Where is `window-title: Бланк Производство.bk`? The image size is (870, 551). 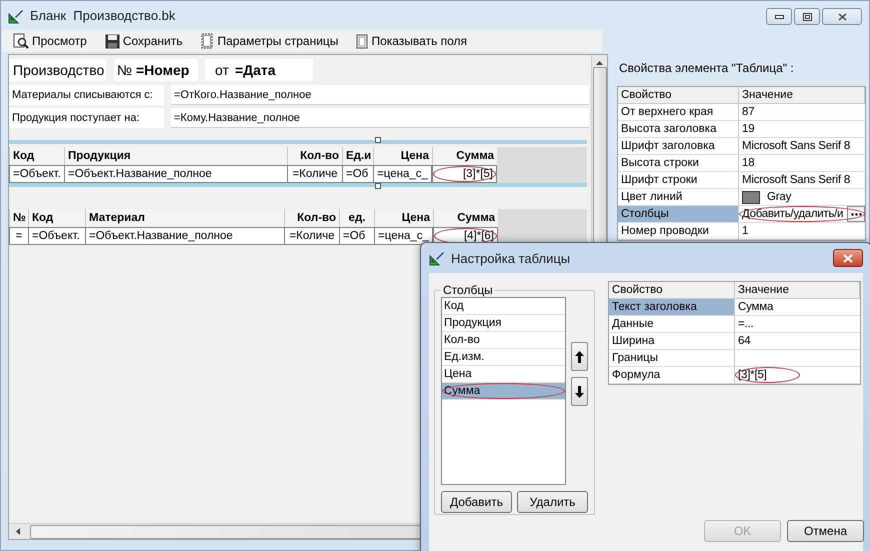
window-title: Бланк Производство.bk is located at coordinates (103, 15).